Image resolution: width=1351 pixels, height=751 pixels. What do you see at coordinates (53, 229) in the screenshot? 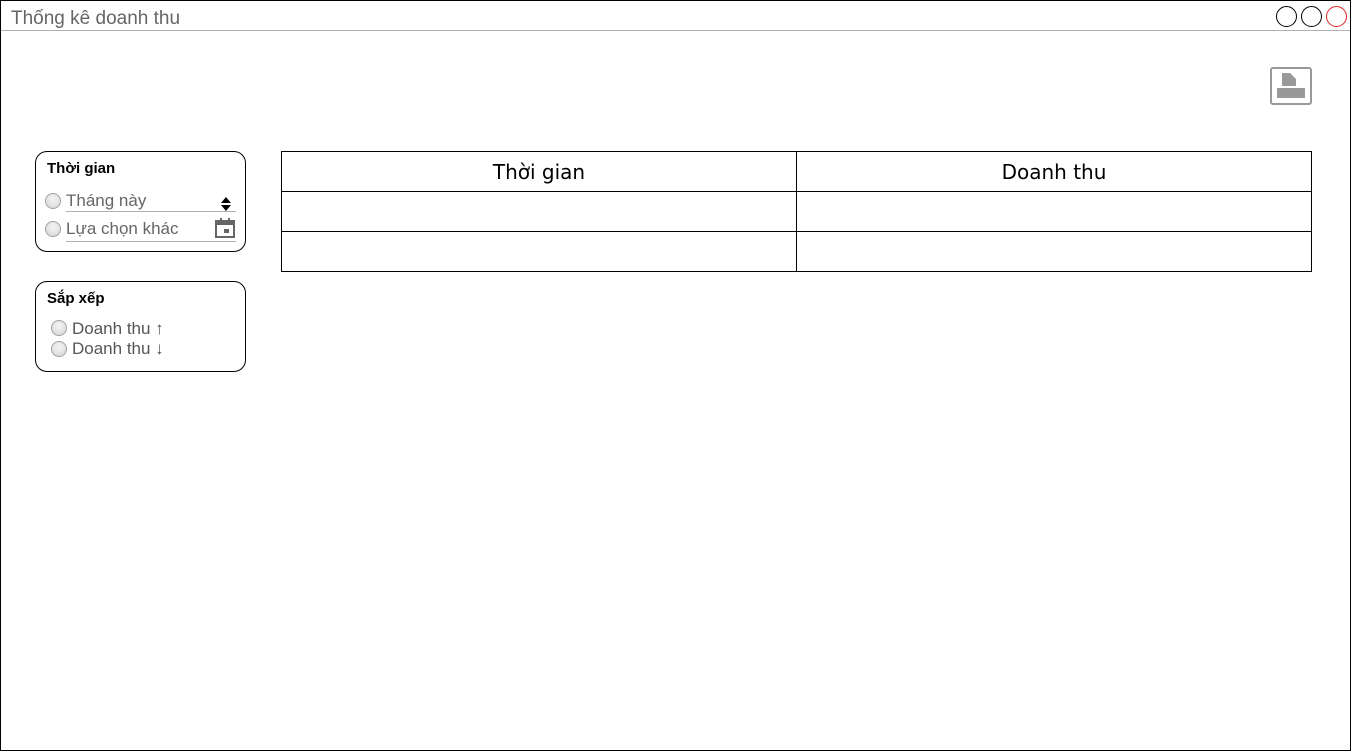
I see `radio-custom-range` at bounding box center [53, 229].